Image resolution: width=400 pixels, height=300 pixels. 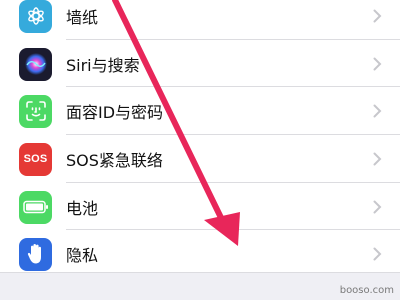 I want to click on face-id-icon, so click(x=35, y=111).